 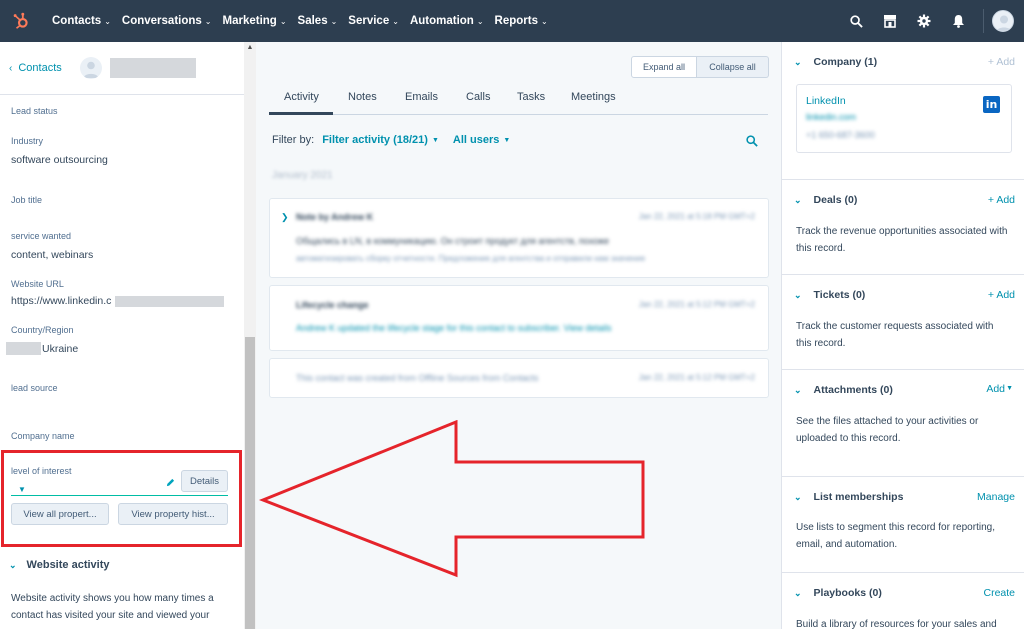 I want to click on job-title-label: Job title, so click(x=27, y=200).